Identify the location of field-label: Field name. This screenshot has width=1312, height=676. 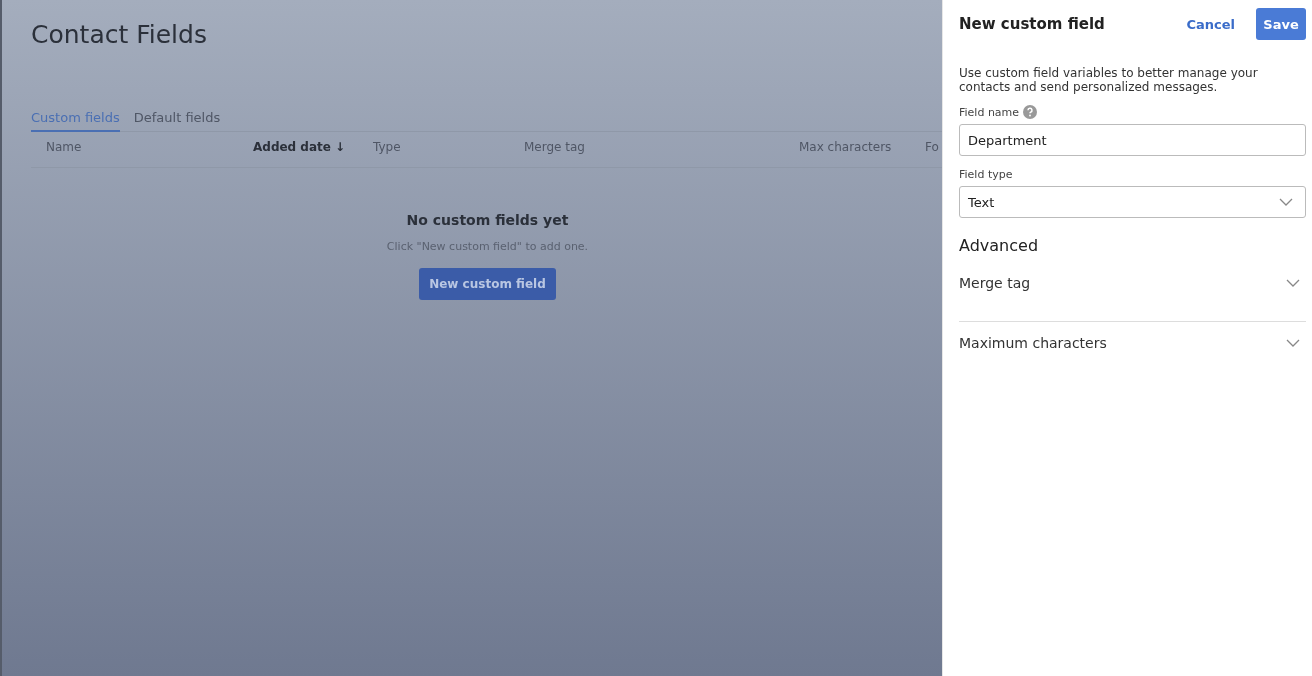
(989, 112).